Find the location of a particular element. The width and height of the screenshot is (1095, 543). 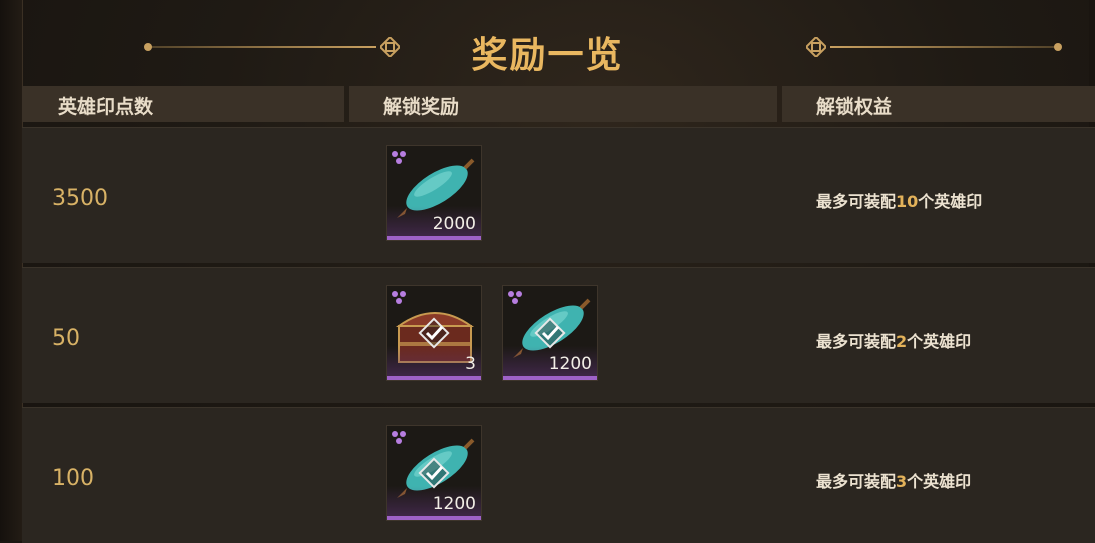

title-line-dot-right is located at coordinates (1058, 47).